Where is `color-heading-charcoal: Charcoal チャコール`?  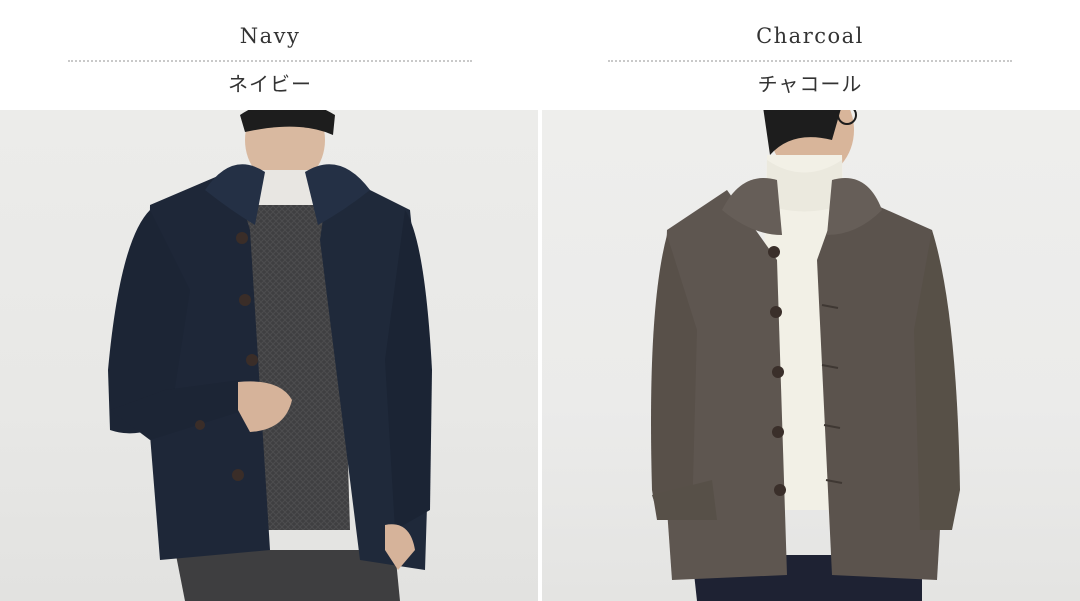 color-heading-charcoal: Charcoal チャコール is located at coordinates (810, 55).